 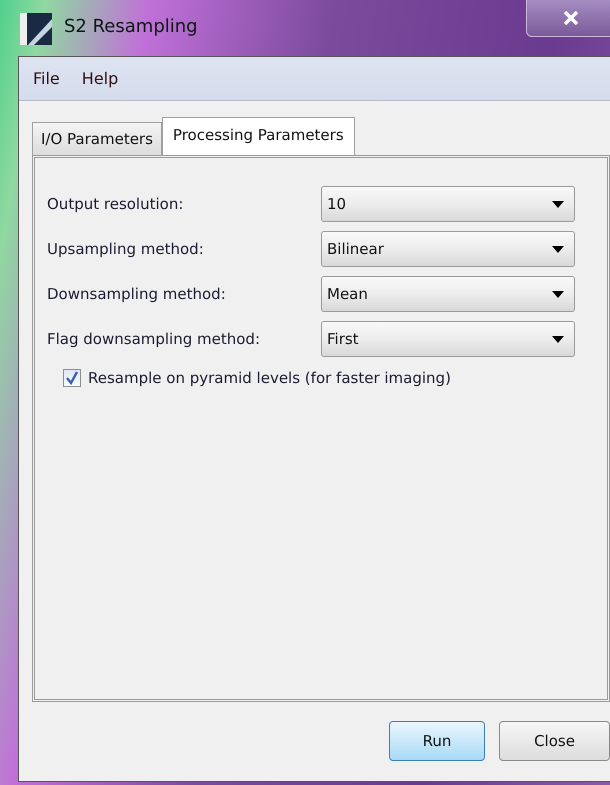 I want to click on menu-item: Help, so click(x=100, y=78).